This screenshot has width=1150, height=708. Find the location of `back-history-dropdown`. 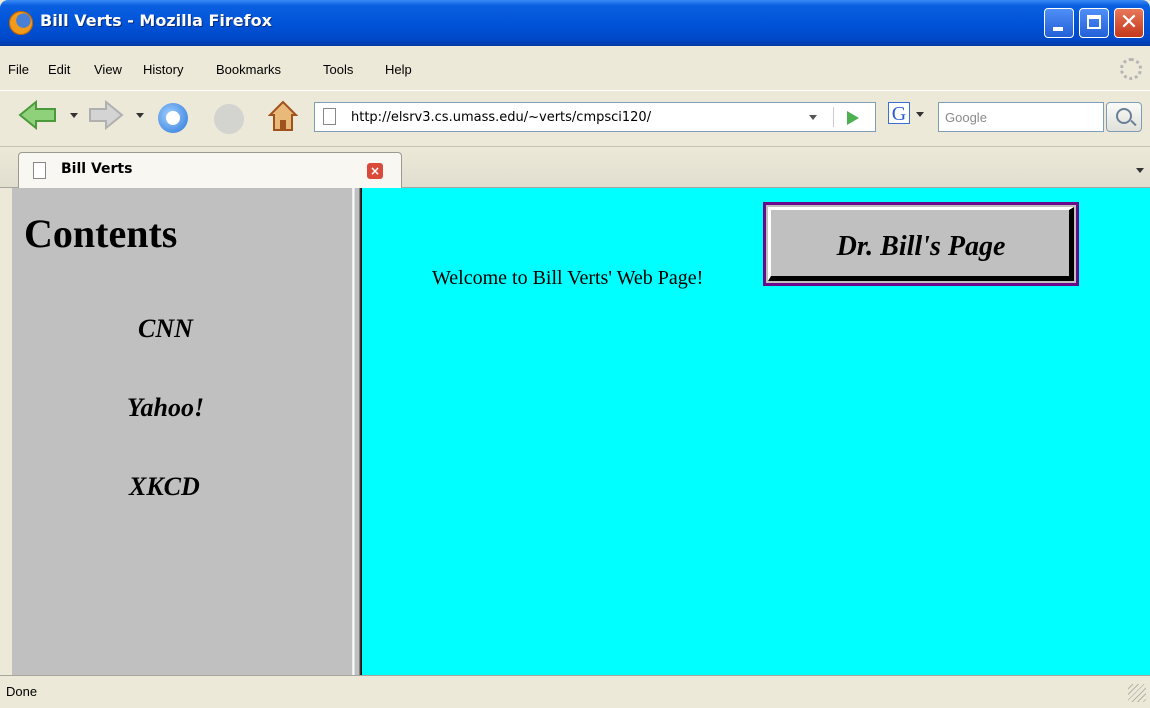

back-history-dropdown is located at coordinates (74, 115).